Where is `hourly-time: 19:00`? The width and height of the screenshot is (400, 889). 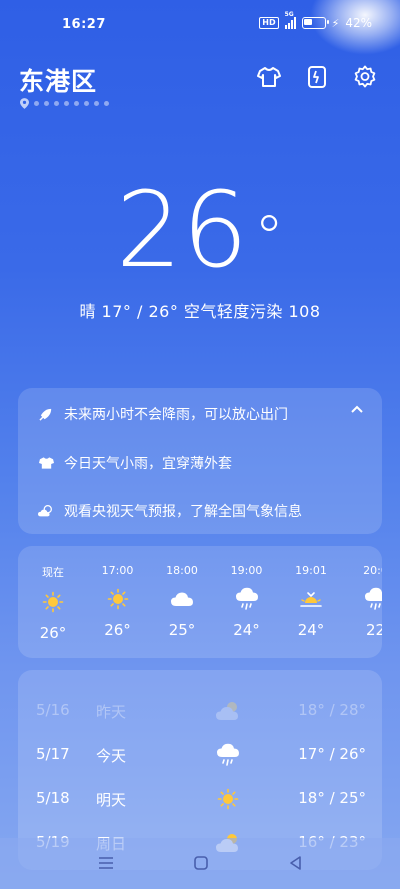 hourly-time: 19:00 is located at coordinates (246, 570).